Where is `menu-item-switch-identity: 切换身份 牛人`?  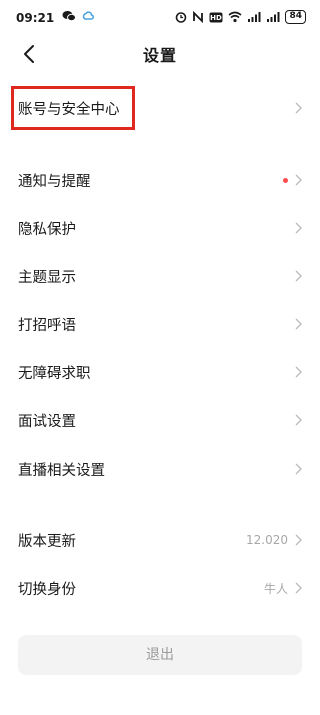 menu-item-switch-identity: 切换身份 牛人 is located at coordinates (160, 588).